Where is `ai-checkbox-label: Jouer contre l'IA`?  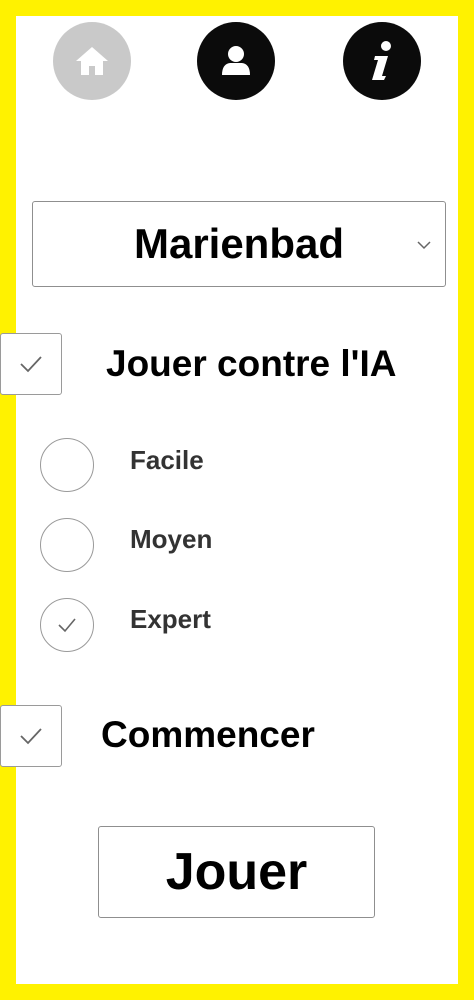 ai-checkbox-label: Jouer contre l'IA is located at coordinates (251, 363).